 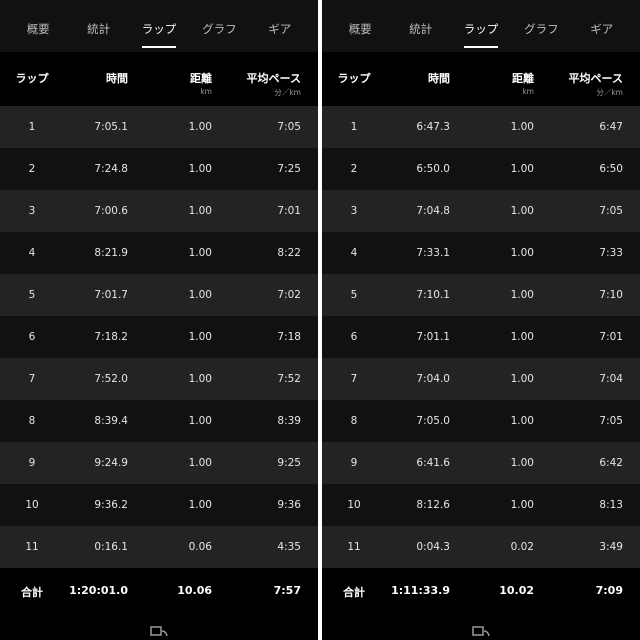 I want to click on lap-time: 7:01.1, so click(x=433, y=337).